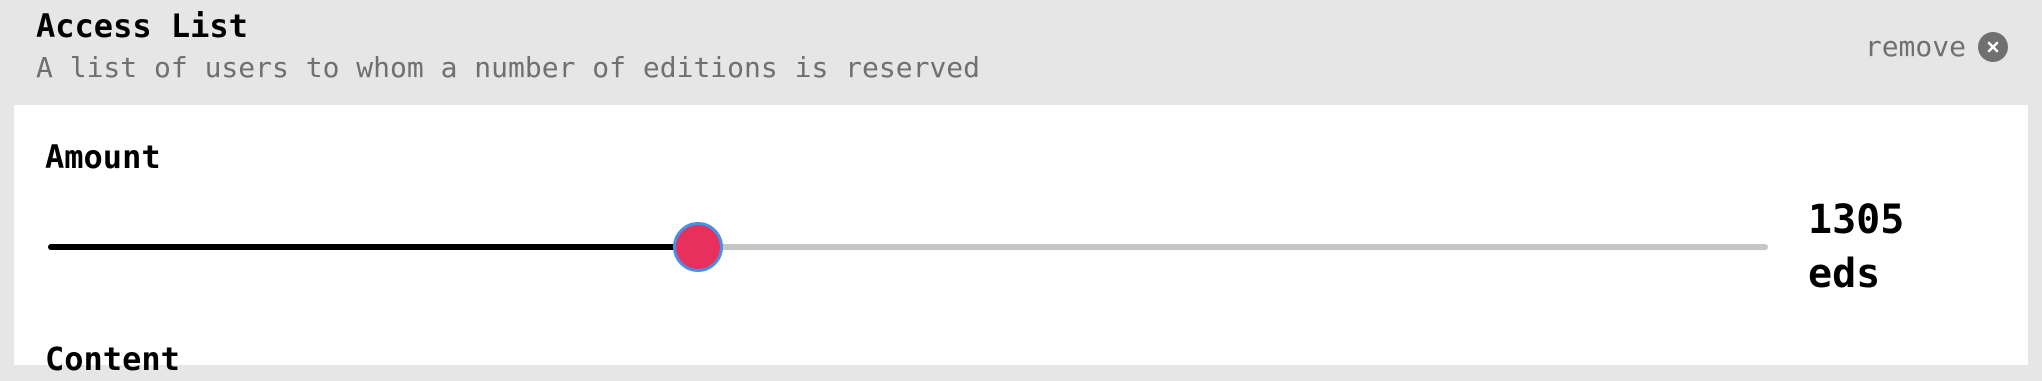 The width and height of the screenshot is (2042, 381). Describe the element at coordinates (112, 359) in the screenshot. I see `content-label: Content` at that location.